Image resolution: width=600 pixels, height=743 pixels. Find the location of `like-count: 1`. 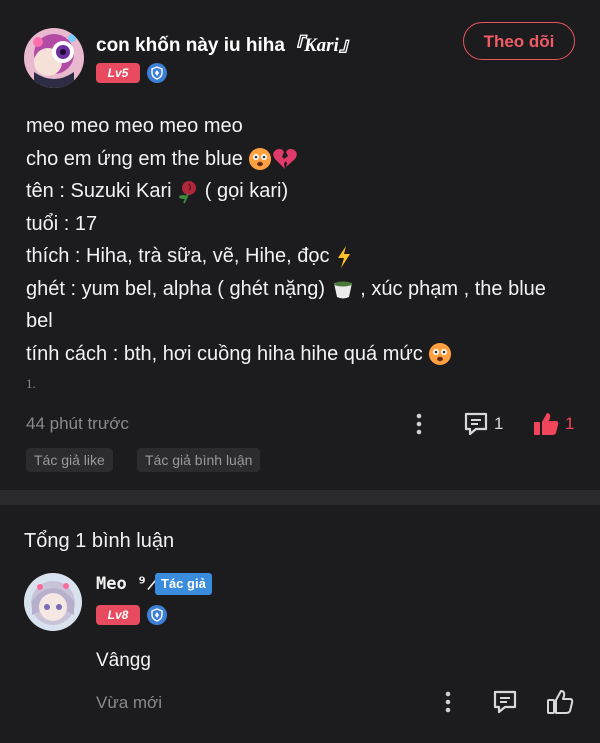

like-count: 1 is located at coordinates (570, 423).